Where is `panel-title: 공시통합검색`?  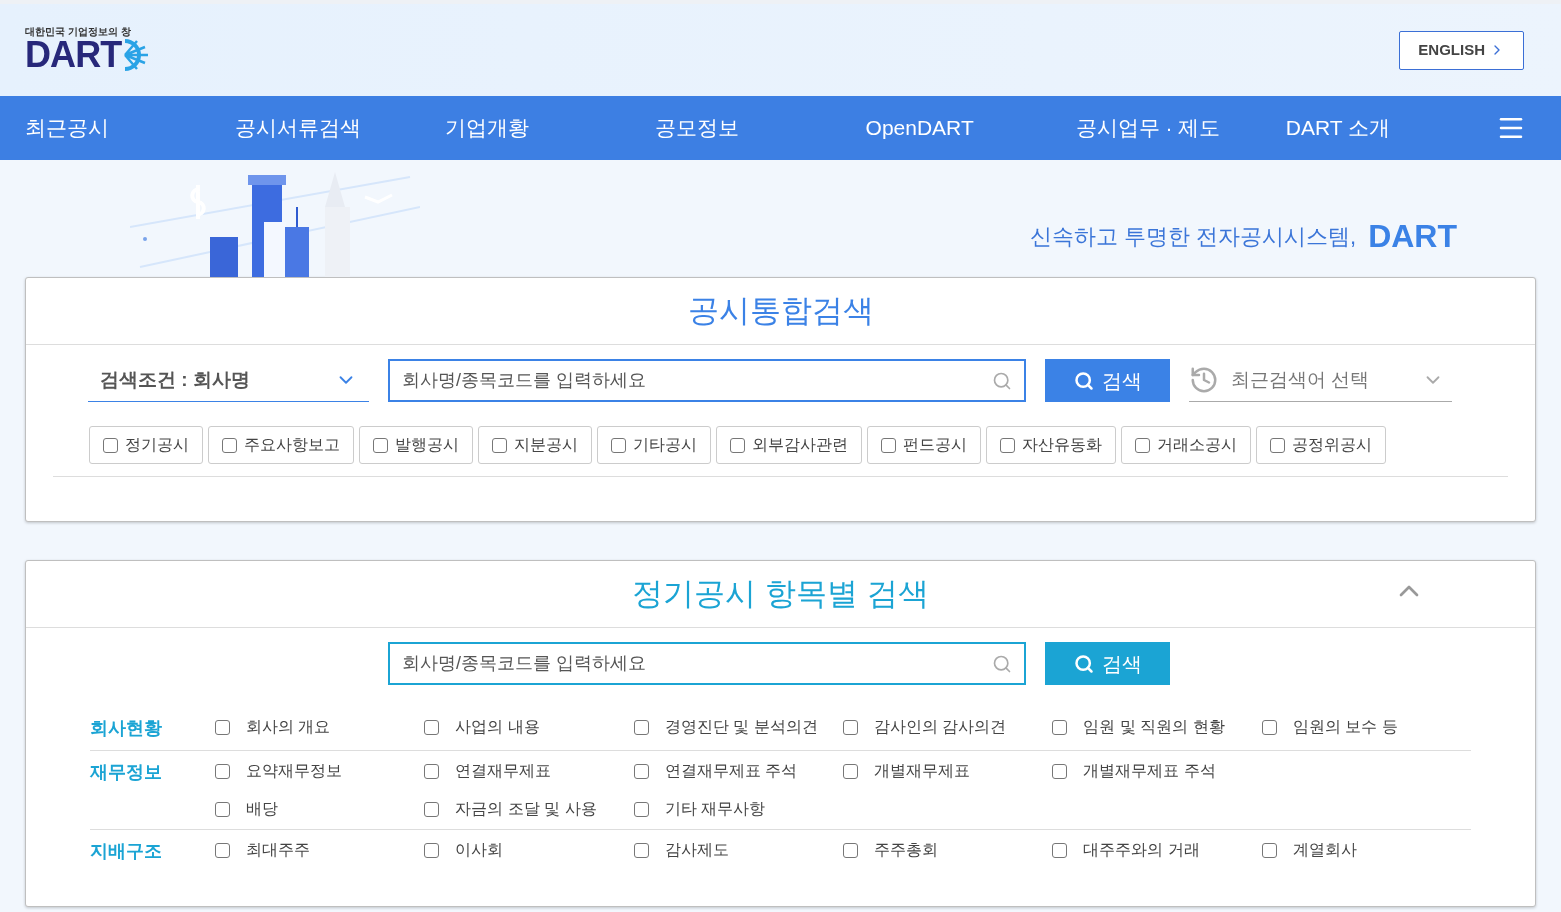
panel-title: 공시통합검색 is located at coordinates (780, 310).